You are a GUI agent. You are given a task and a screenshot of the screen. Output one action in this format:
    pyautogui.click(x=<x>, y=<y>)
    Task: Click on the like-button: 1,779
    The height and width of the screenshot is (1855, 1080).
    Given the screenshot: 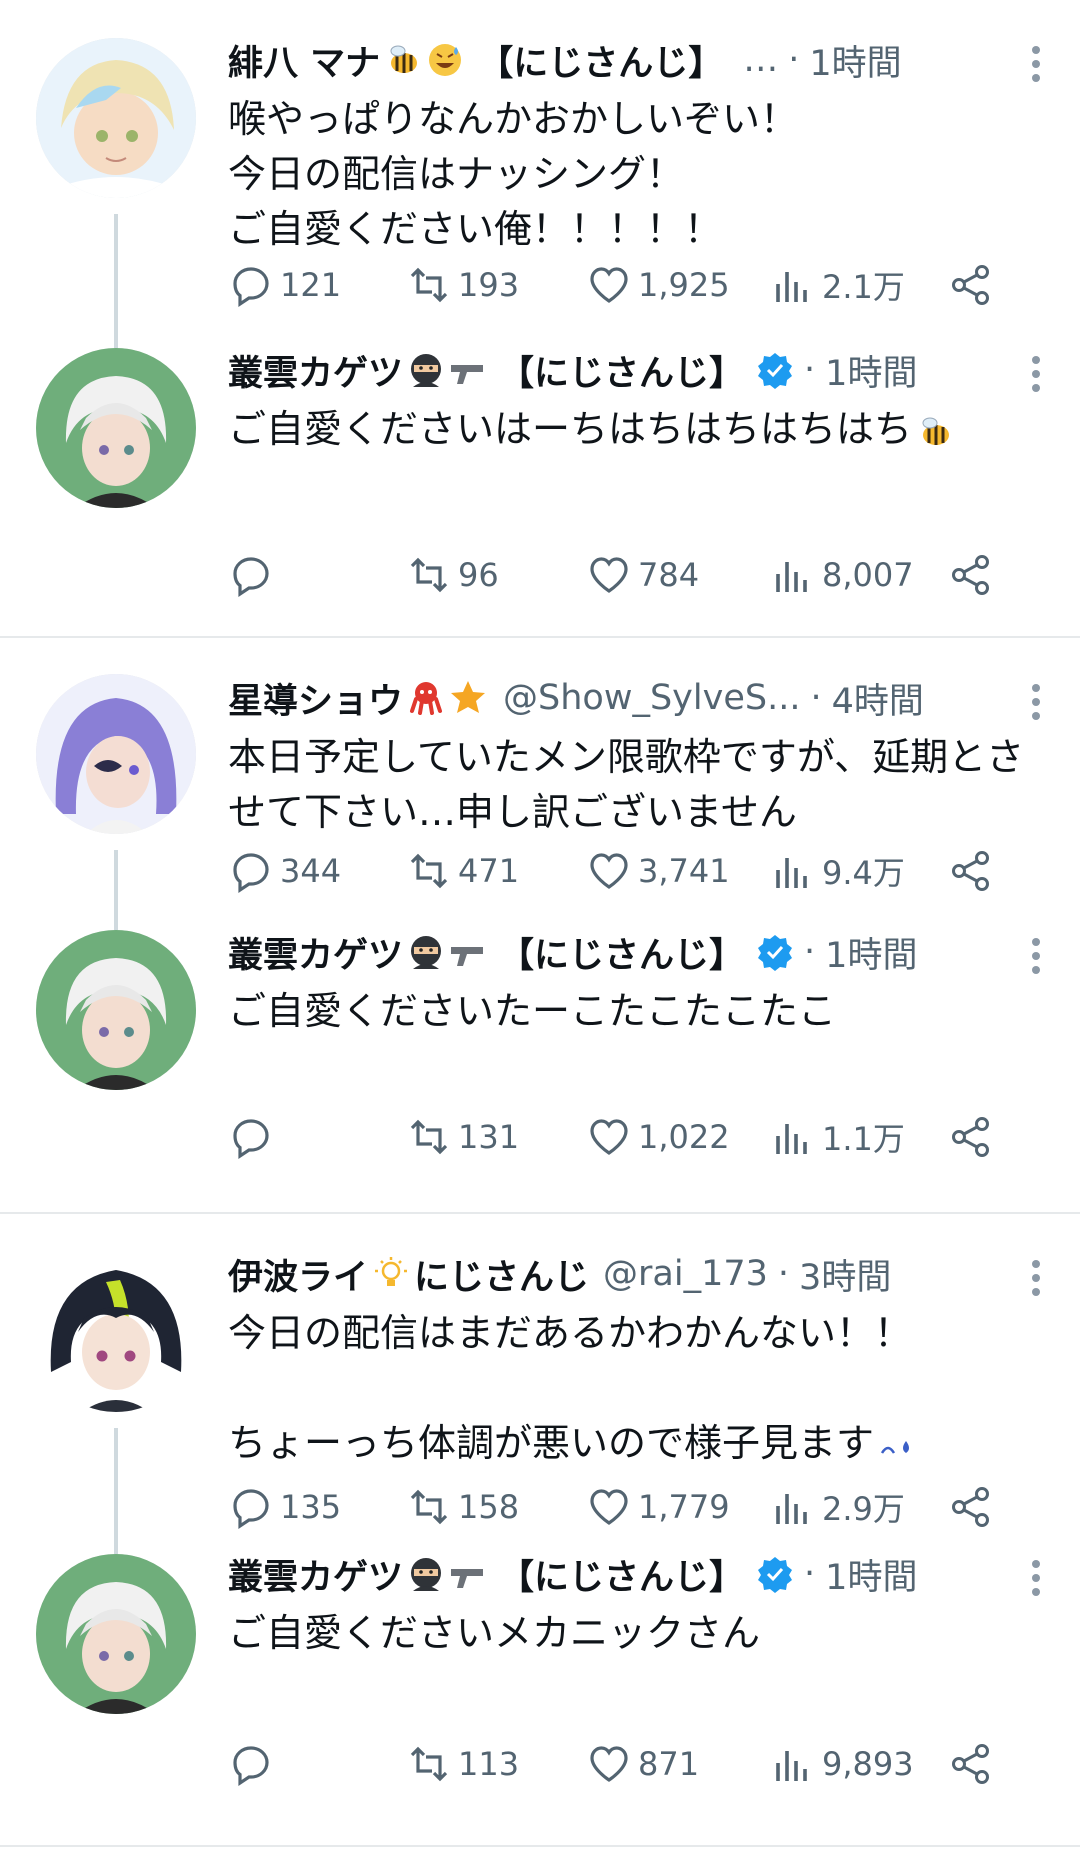 What is the action you would take?
    pyautogui.click(x=678, y=1507)
    